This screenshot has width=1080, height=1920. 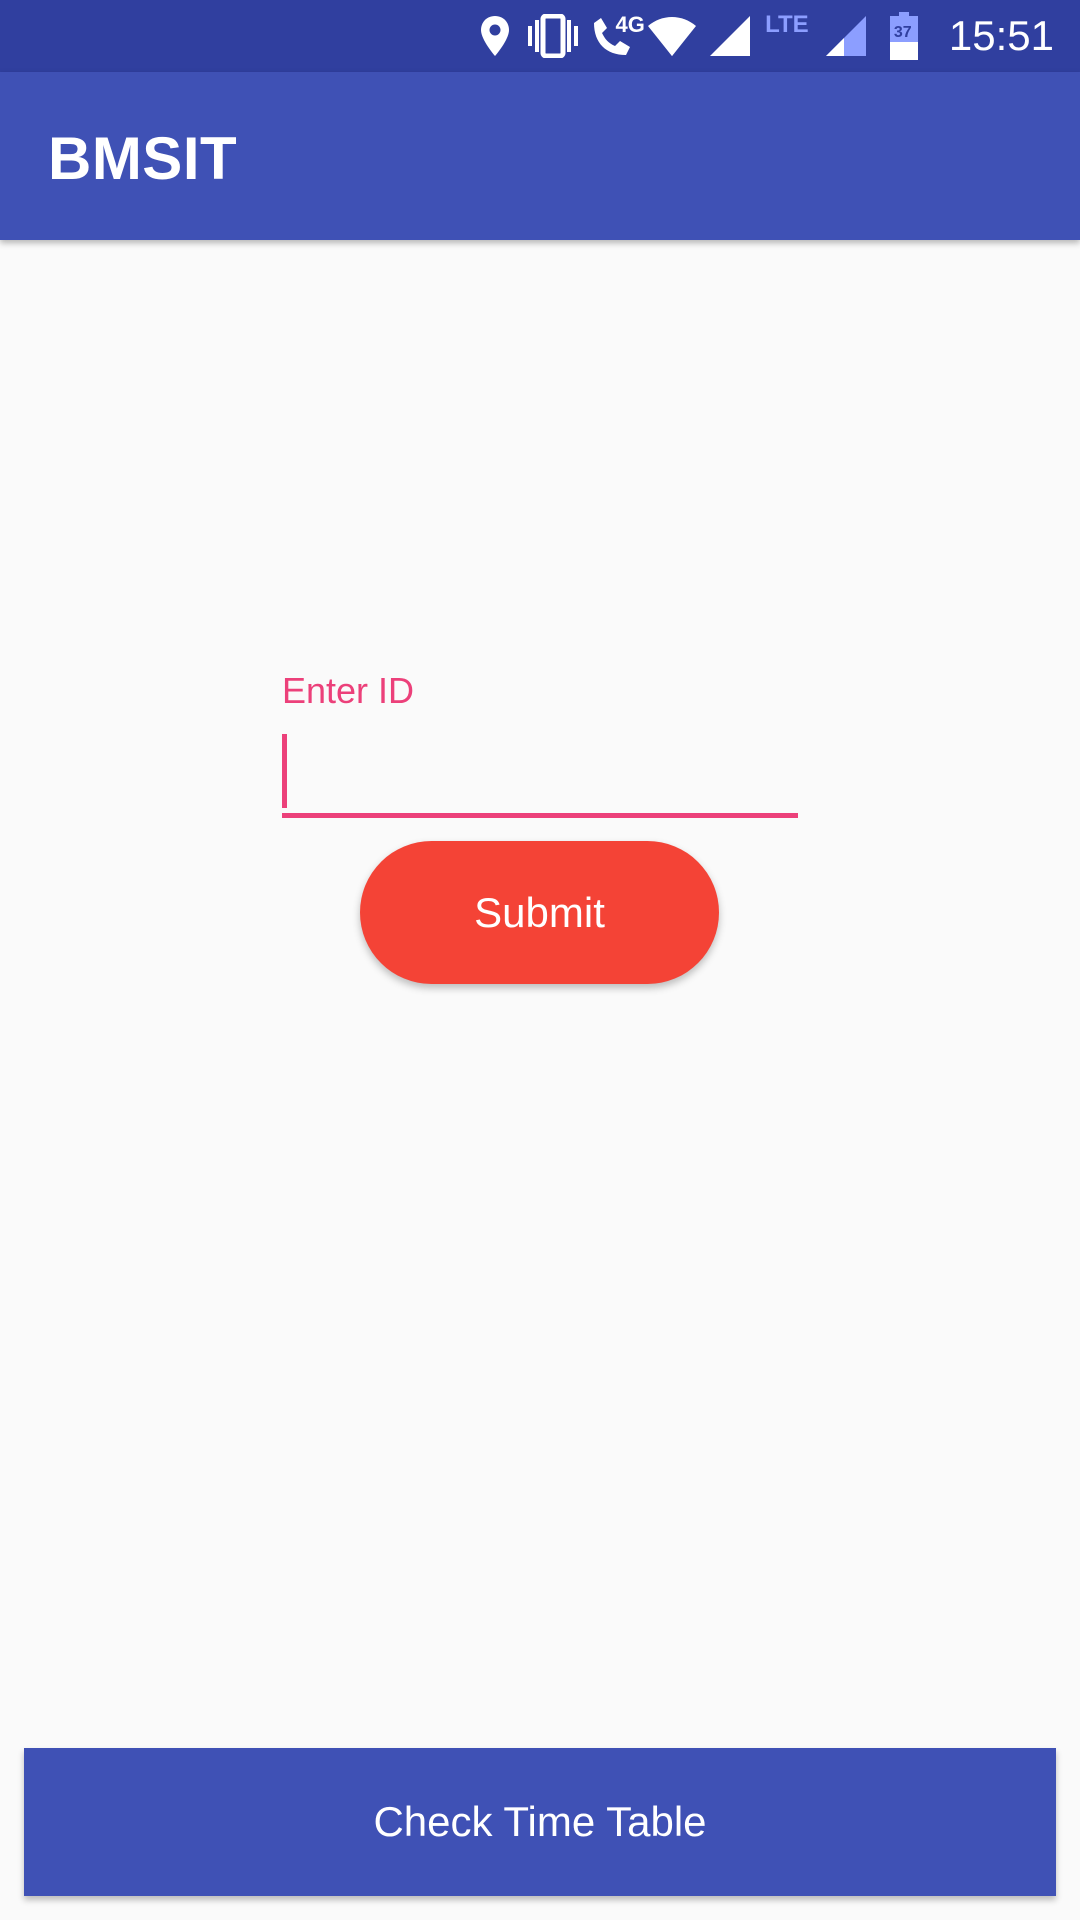 I want to click on wifi-call-icon: 4G, so click(x=615, y=36).